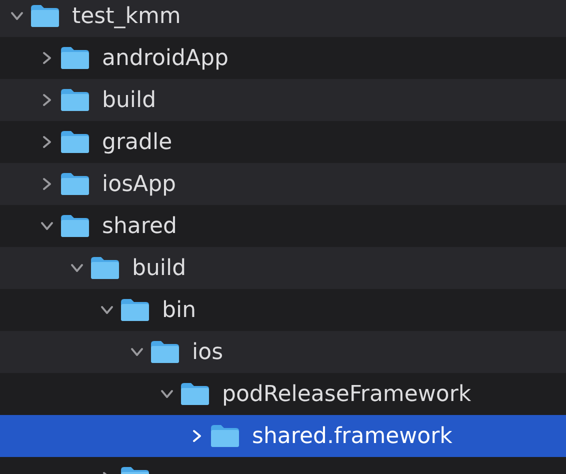  I want to click on folder-name: podReleaseFramework, so click(347, 394).